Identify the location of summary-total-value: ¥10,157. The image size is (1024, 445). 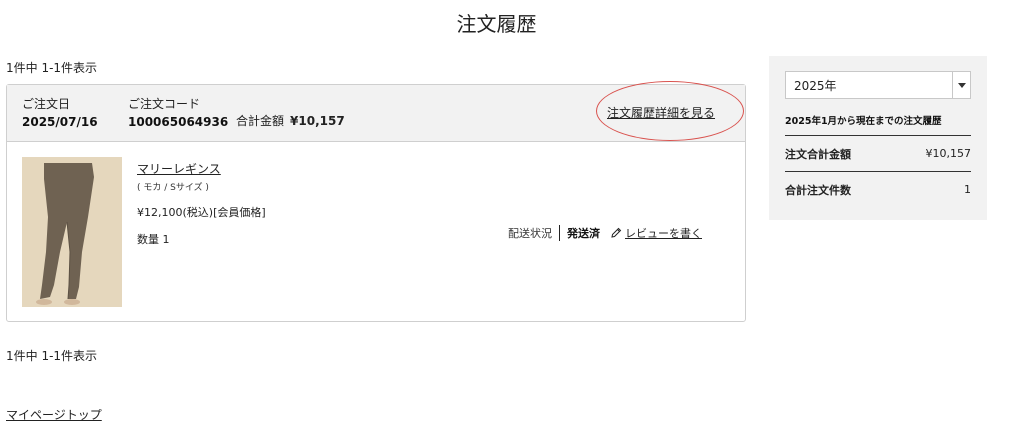
(948, 153).